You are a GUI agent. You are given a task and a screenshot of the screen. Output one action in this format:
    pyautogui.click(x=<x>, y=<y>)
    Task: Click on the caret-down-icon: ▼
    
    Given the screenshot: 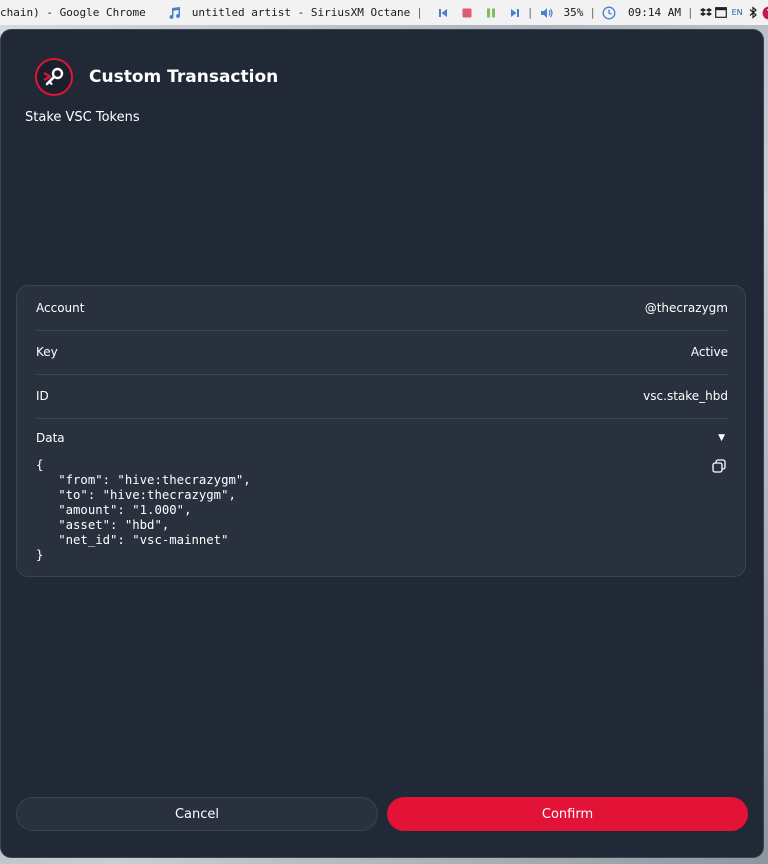 What is the action you would take?
    pyautogui.click(x=721, y=438)
    